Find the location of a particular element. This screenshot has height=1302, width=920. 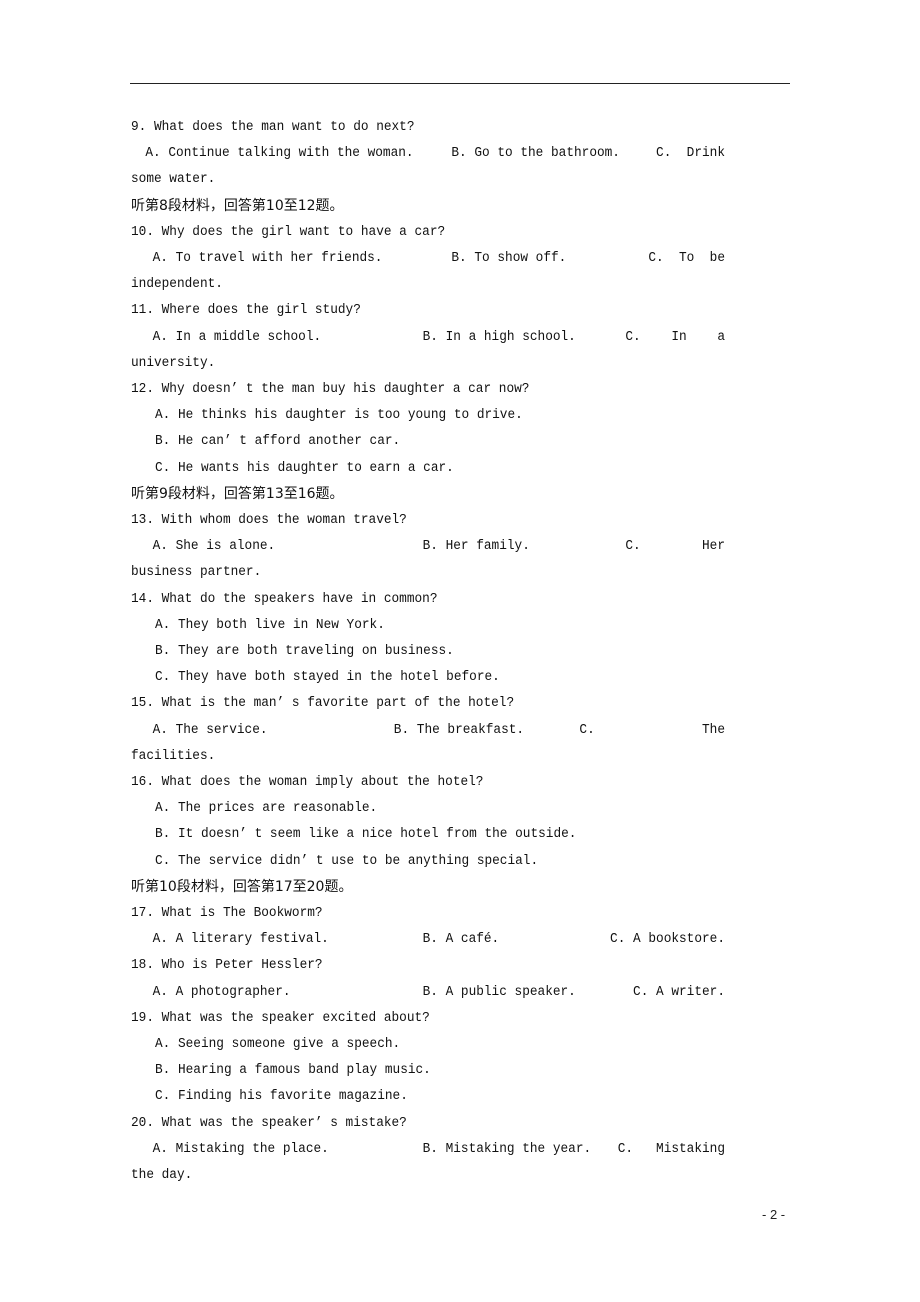

option-a: A. The service. is located at coordinates (210, 729).